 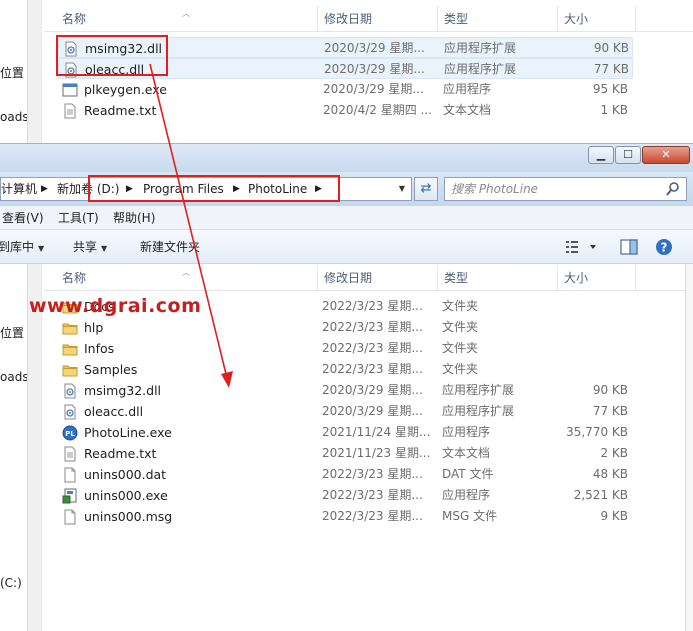 I want to click on nav-item: (C:), so click(x=11, y=583).